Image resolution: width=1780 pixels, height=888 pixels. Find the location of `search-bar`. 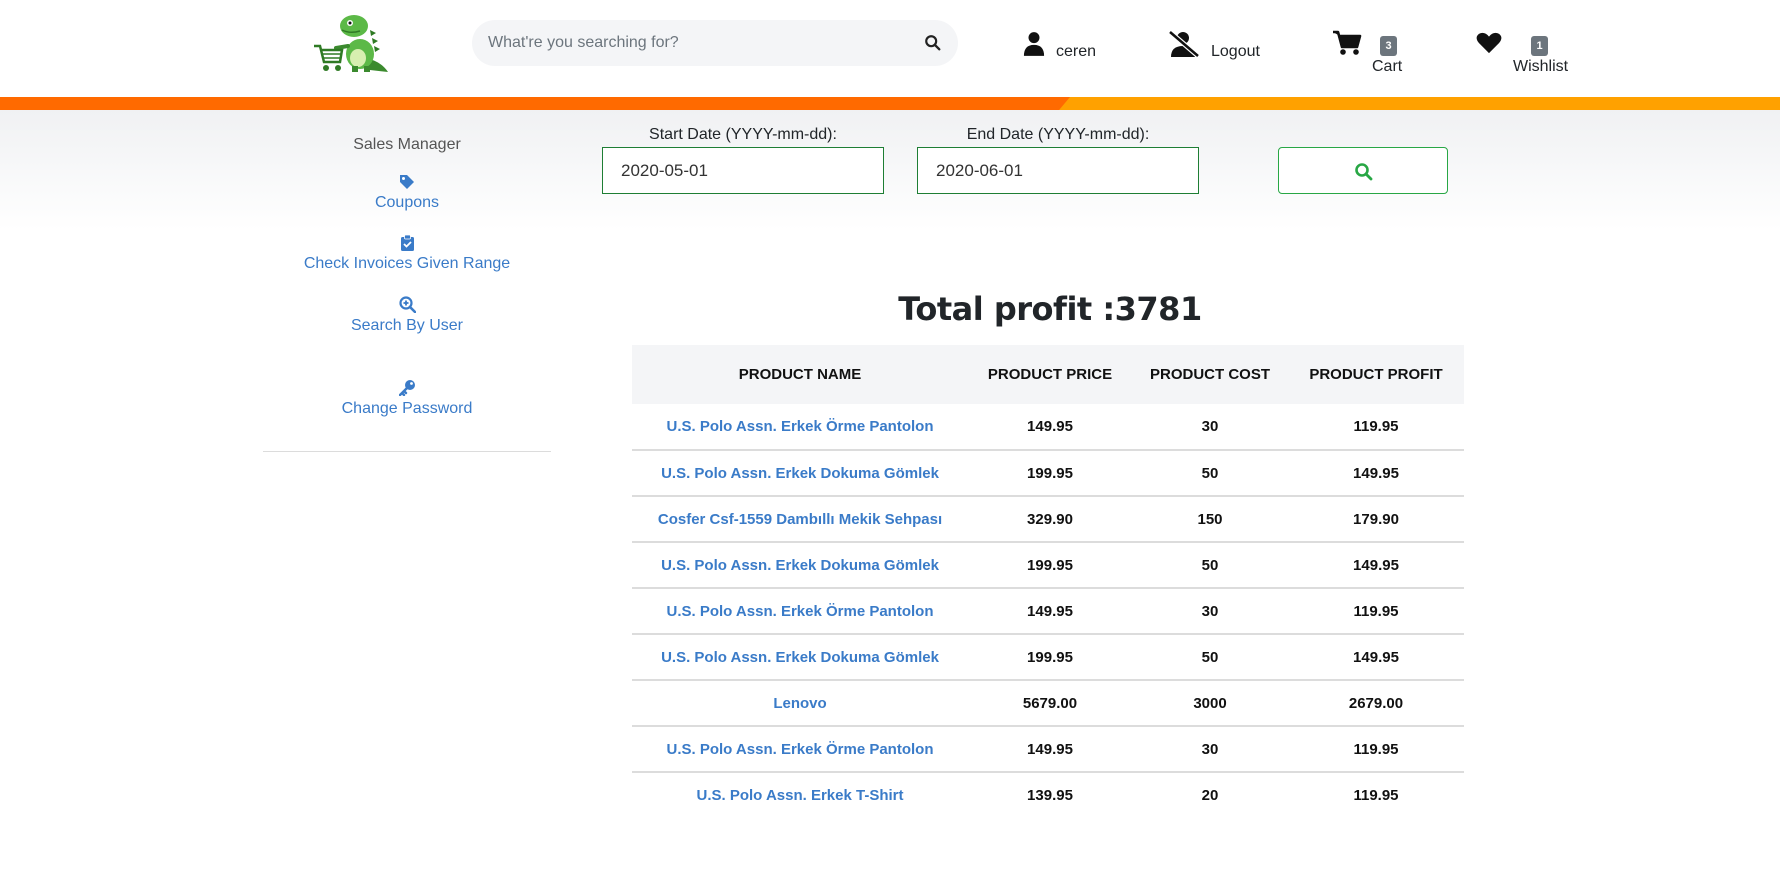

search-bar is located at coordinates (715, 43).